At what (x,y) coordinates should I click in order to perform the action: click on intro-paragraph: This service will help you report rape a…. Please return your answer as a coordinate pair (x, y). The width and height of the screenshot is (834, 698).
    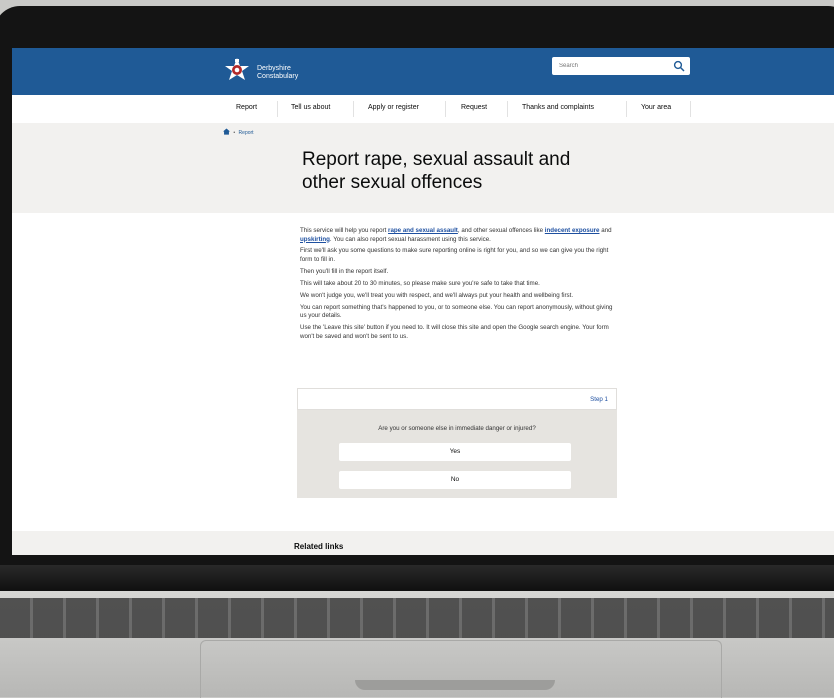
    Looking at the image, I should click on (459, 235).